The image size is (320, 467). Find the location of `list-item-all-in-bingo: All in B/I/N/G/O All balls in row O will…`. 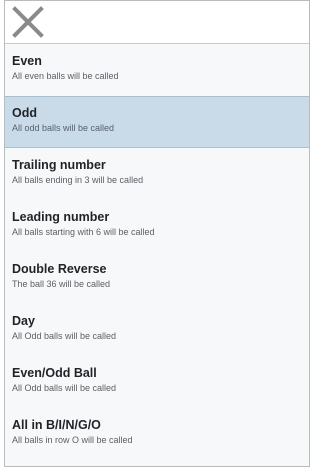

list-item-all-in-bingo: All in B/I/N/G/O All balls in row O will… is located at coordinates (157, 434).